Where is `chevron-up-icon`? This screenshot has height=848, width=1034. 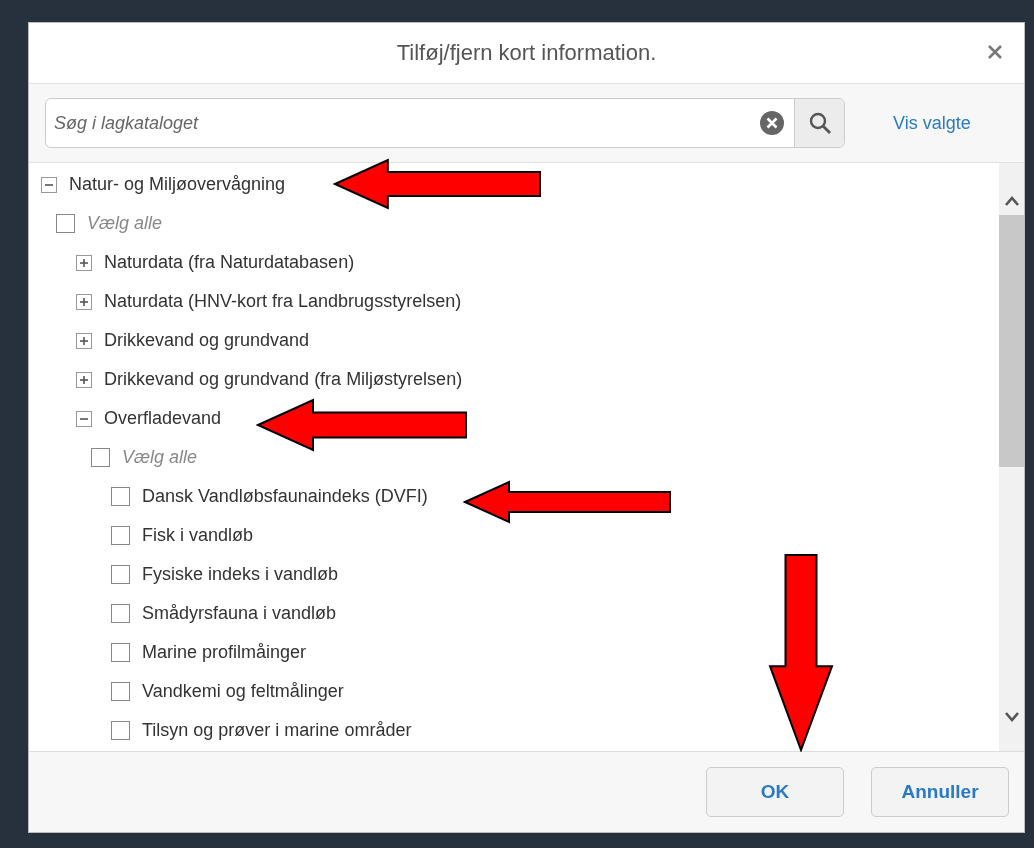
chevron-up-icon is located at coordinates (1011, 201).